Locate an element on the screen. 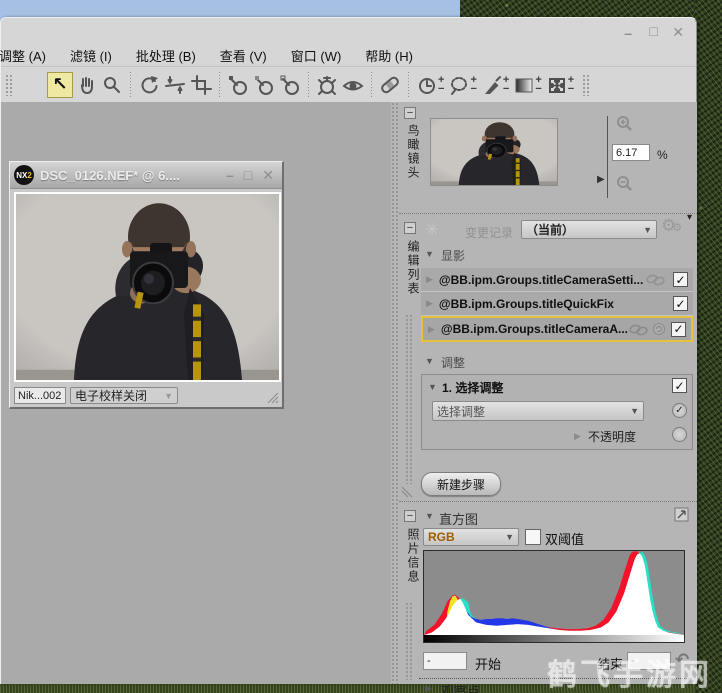 Image resolution: width=722 pixels, height=693 pixels. straighten-tool-icon is located at coordinates (175, 85).